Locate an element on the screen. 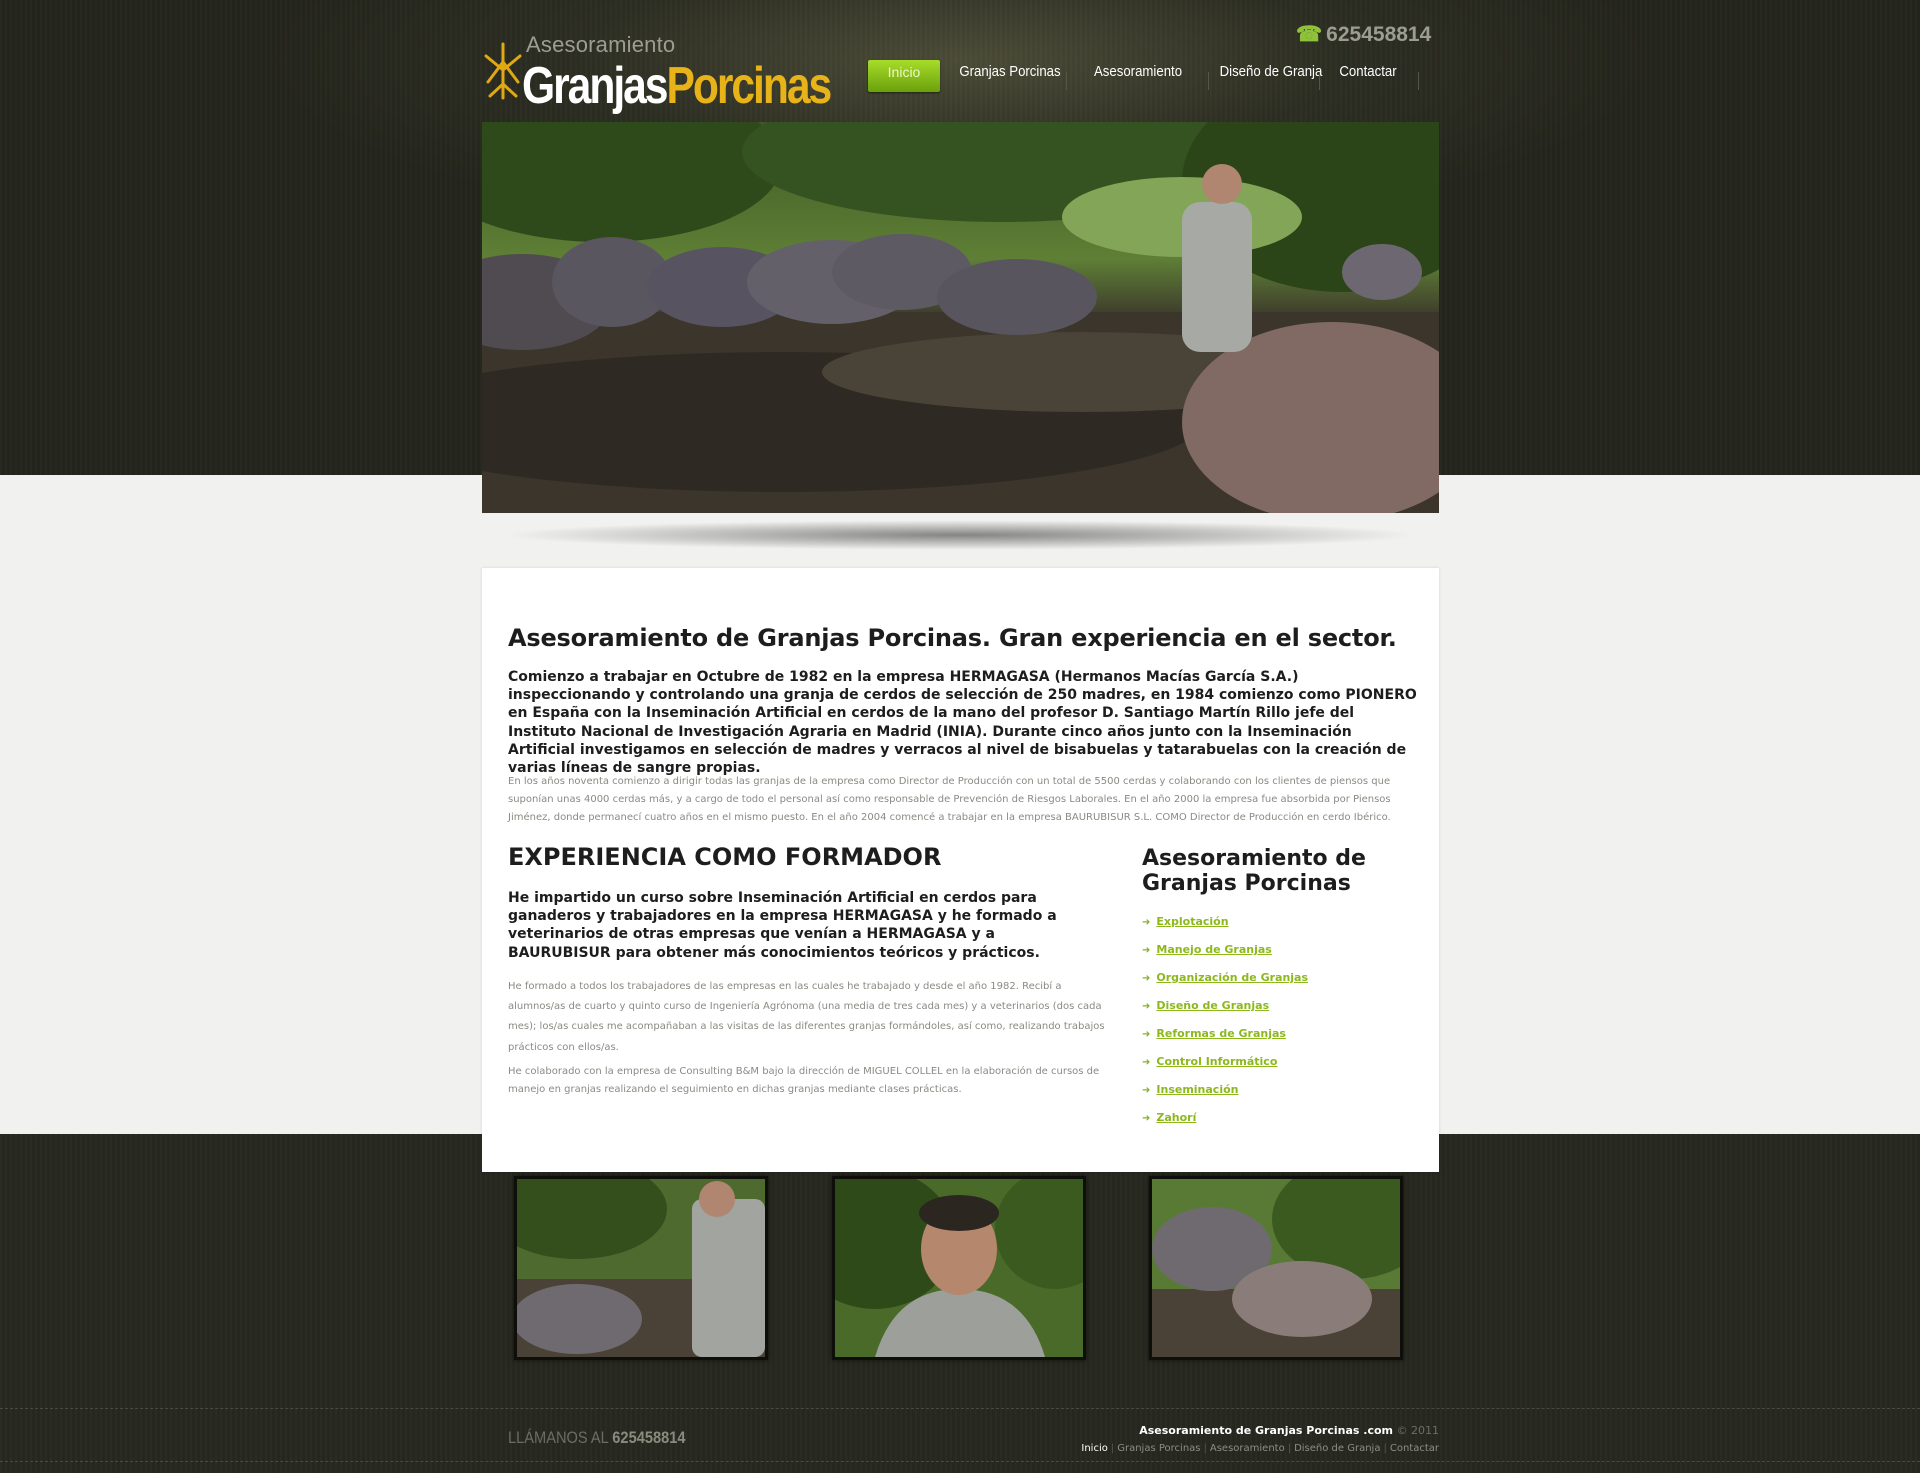  sidebar-link-zahori: Zahorí is located at coordinates (1176, 1117).